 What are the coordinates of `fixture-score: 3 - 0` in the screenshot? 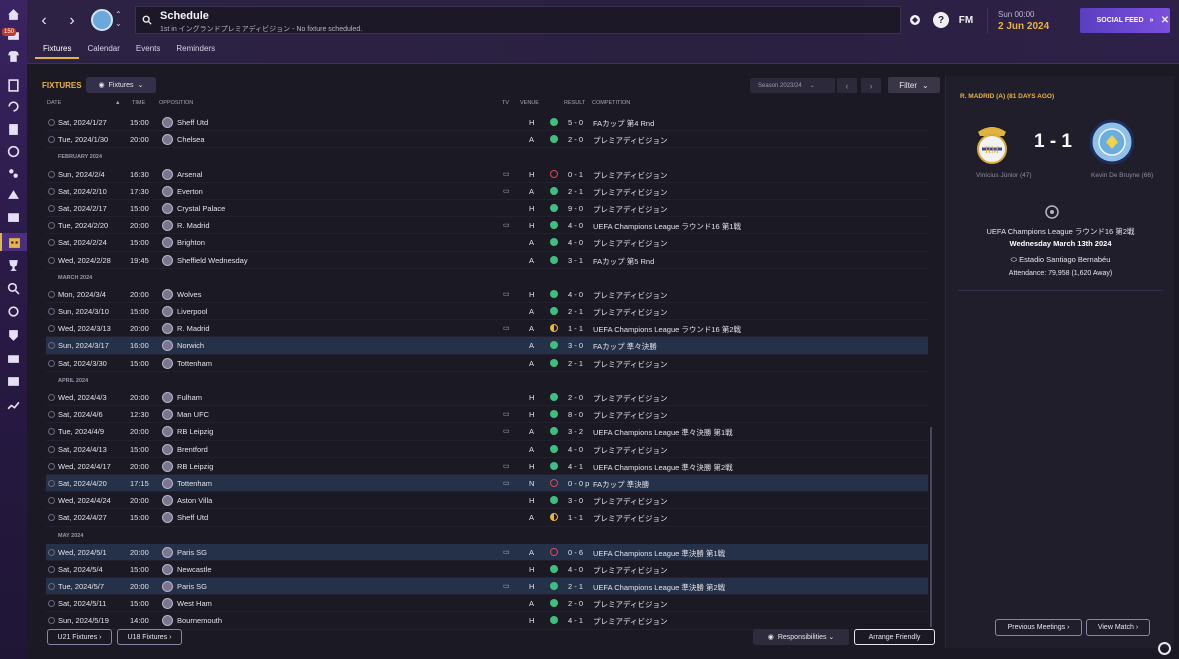 It's located at (575, 345).